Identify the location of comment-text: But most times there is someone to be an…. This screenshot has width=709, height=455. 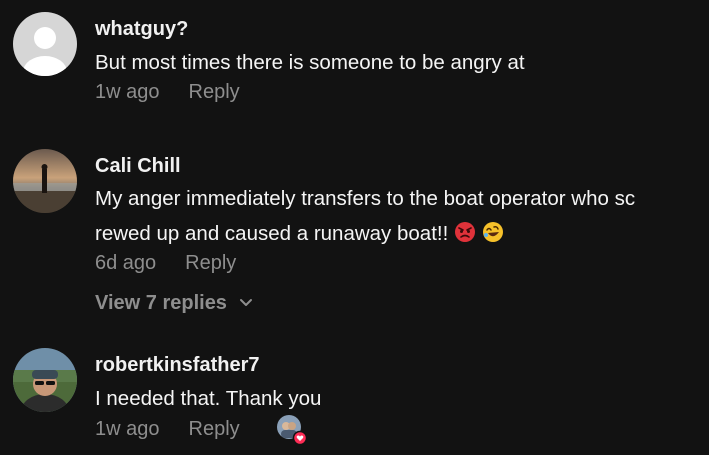
(310, 62).